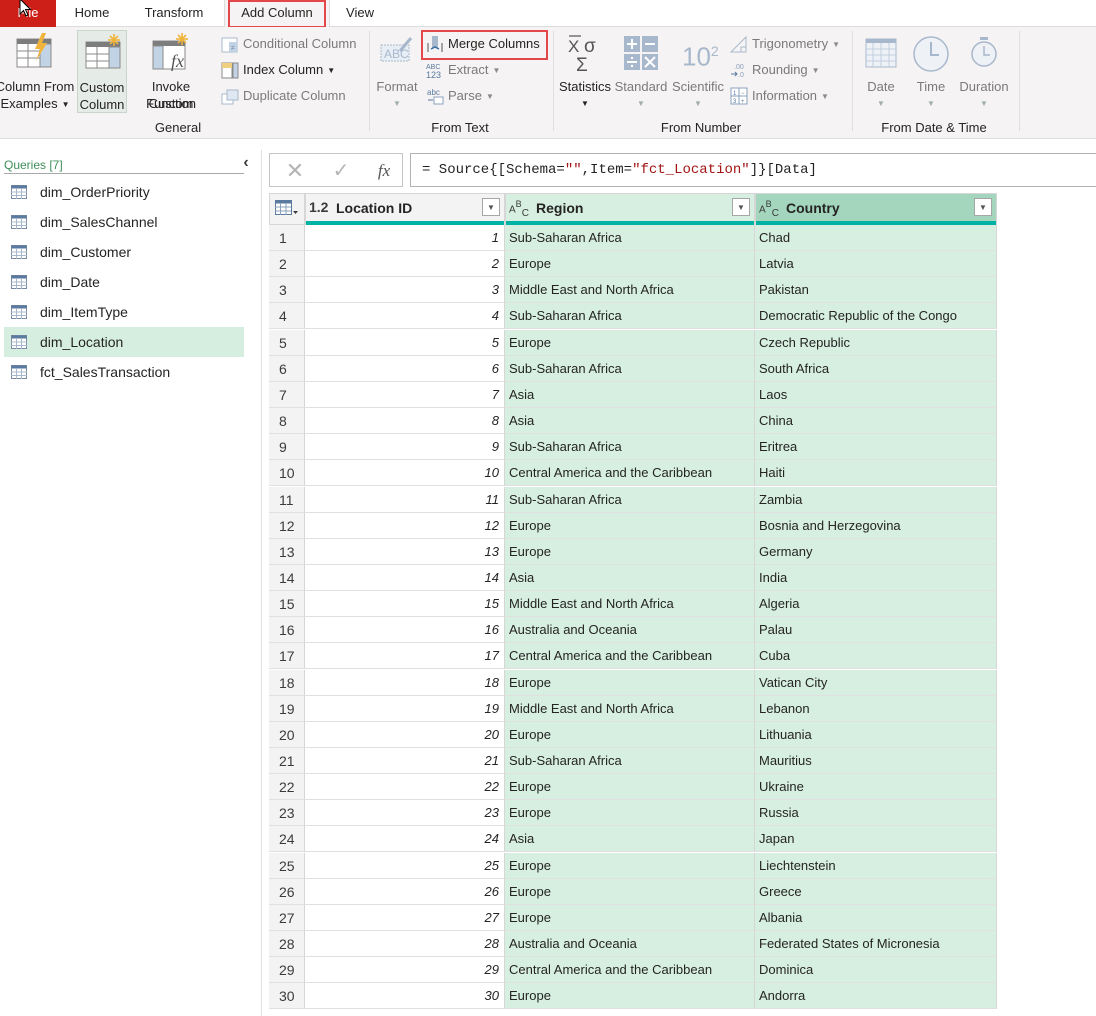  Describe the element at coordinates (287, 787) in the screenshot. I see `row-number: 22` at that location.